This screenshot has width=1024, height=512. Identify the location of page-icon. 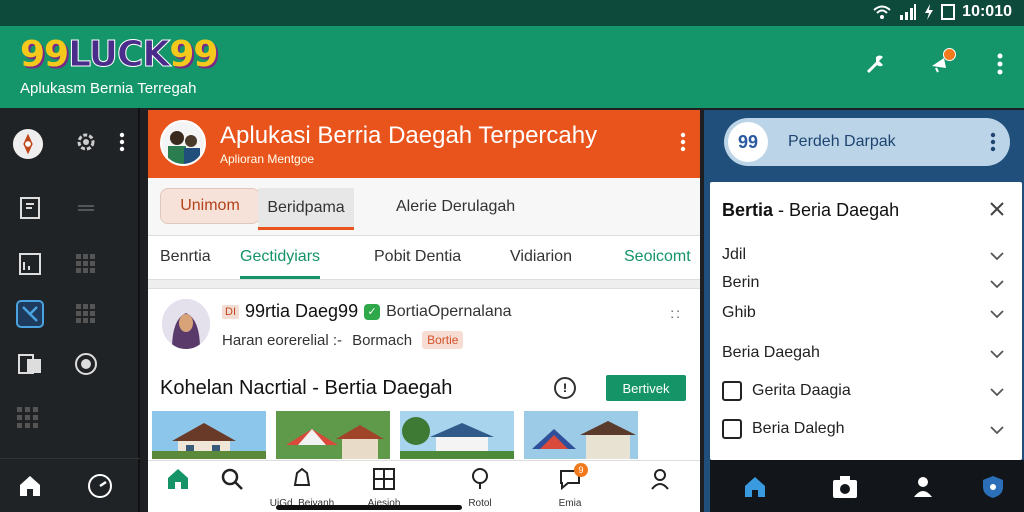
(732, 429).